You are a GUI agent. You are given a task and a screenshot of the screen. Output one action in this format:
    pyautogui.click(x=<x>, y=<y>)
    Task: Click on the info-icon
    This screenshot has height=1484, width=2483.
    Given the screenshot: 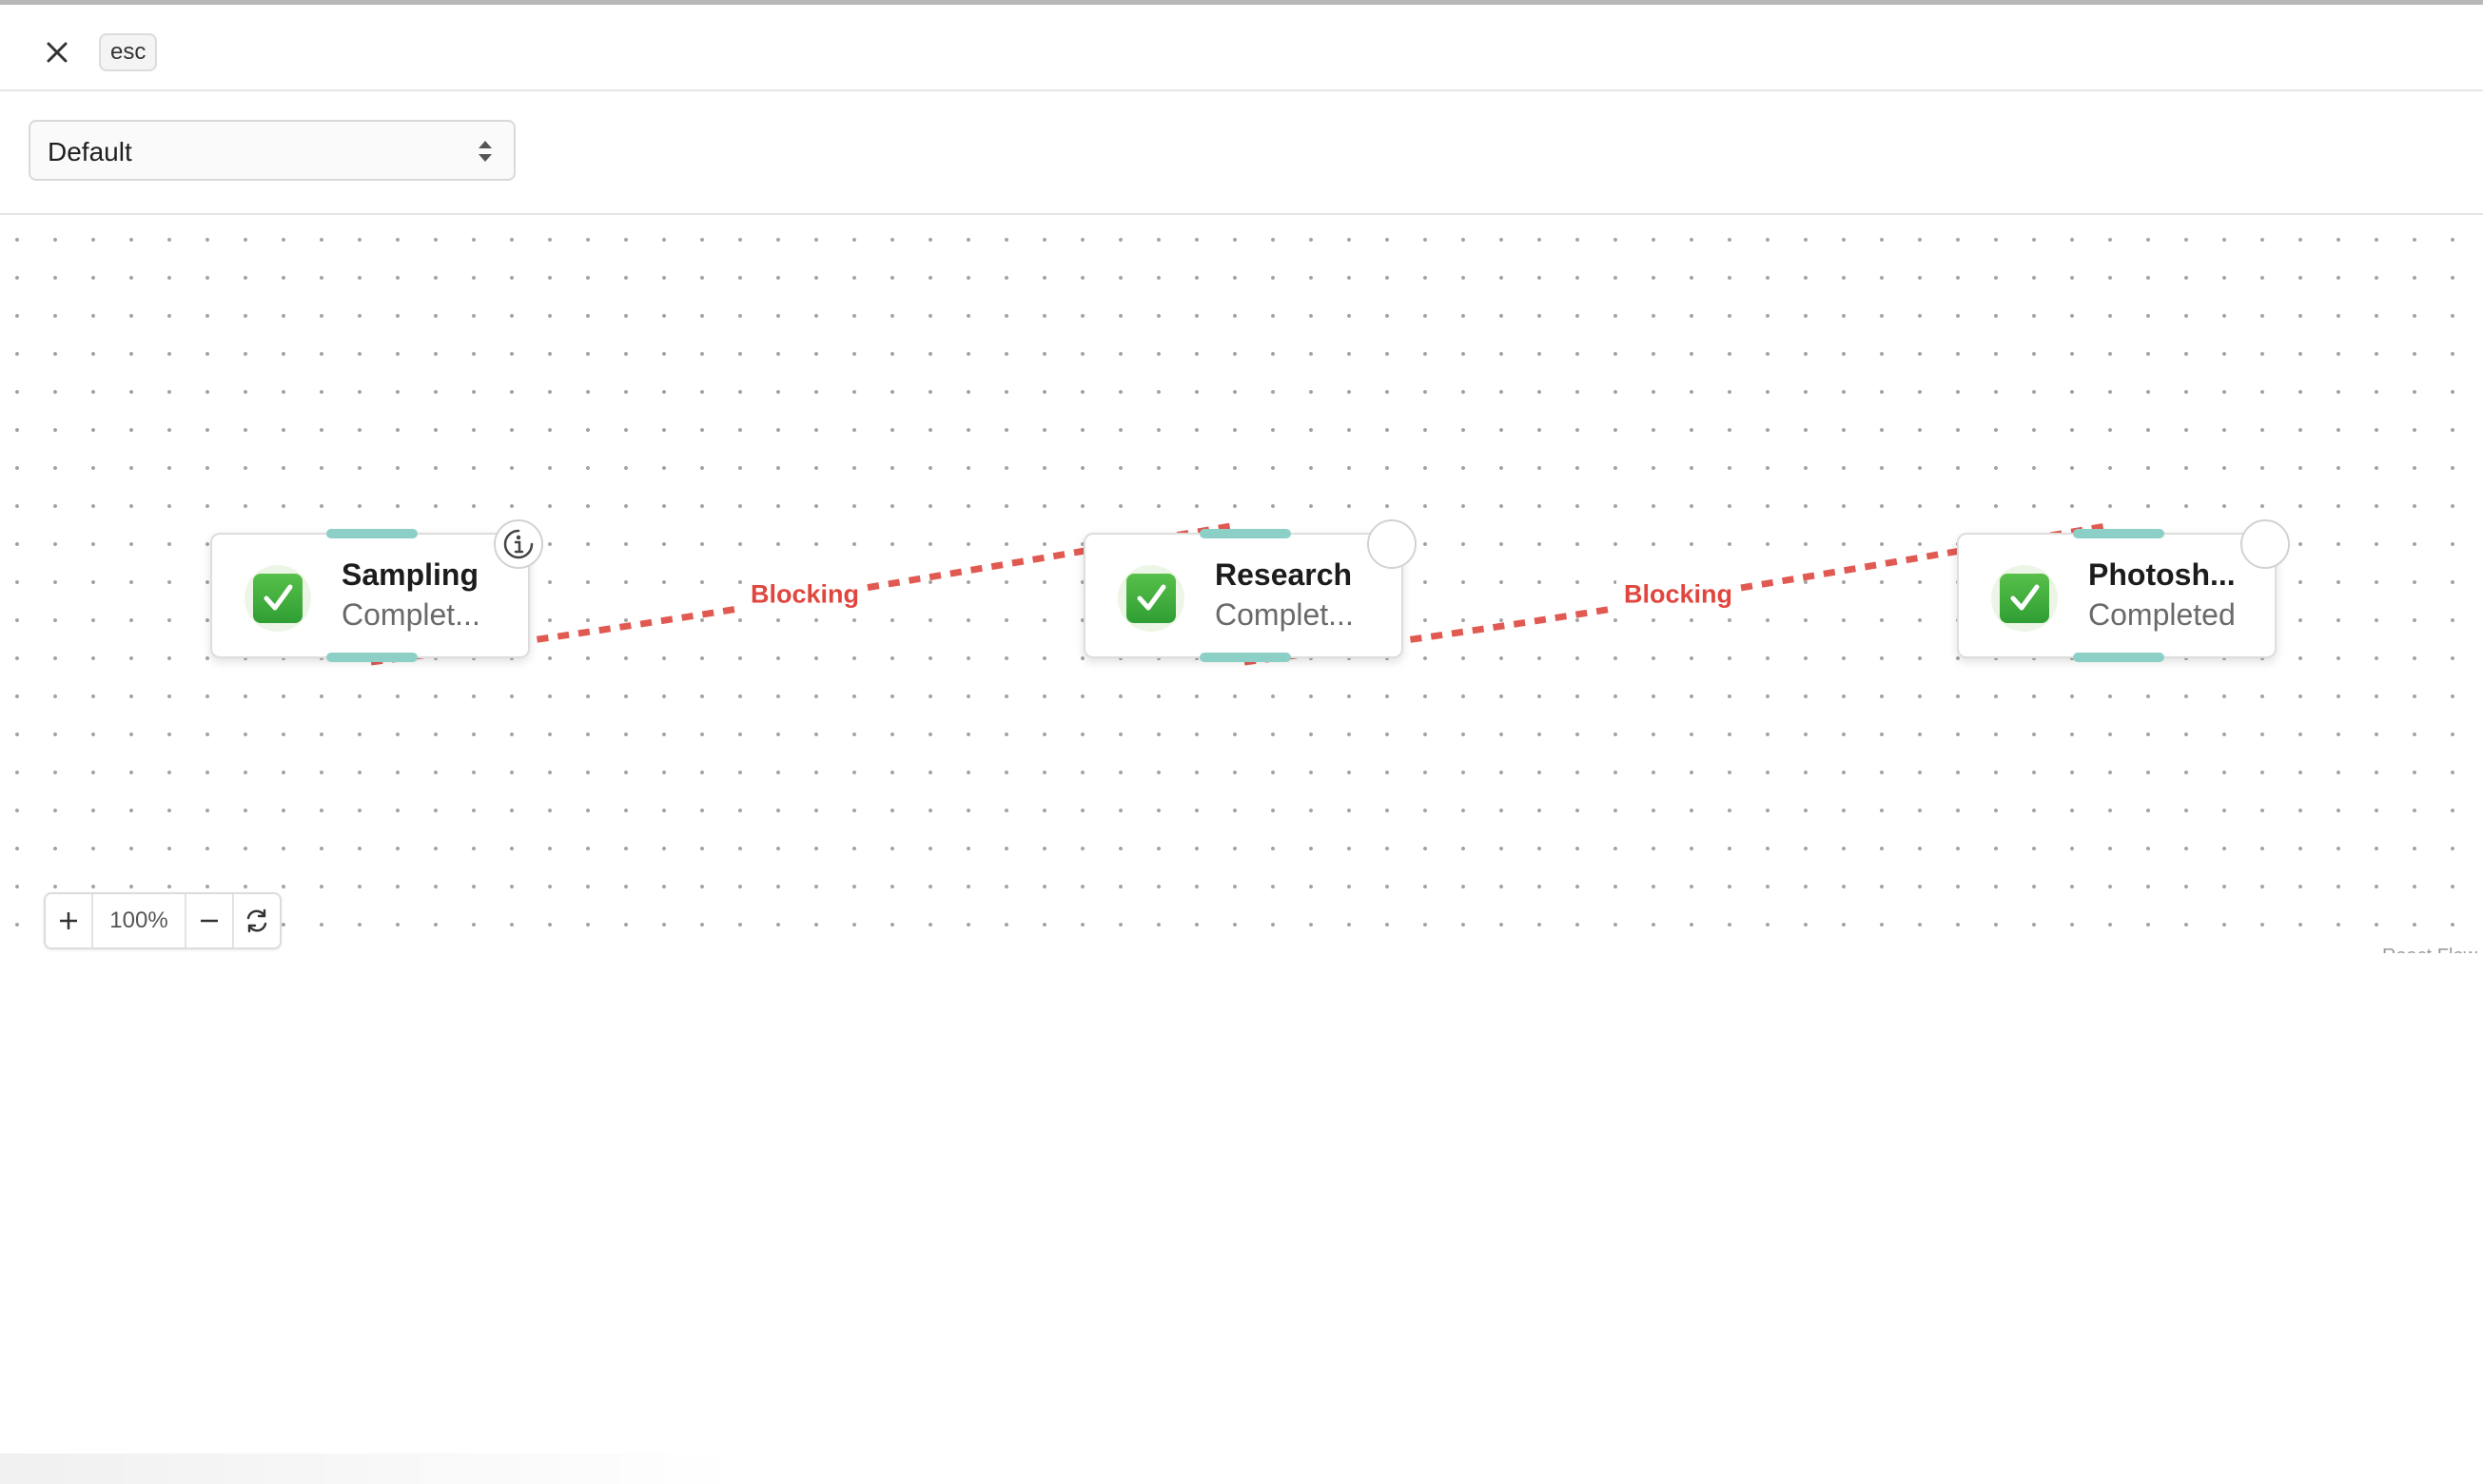 What is the action you would take?
    pyautogui.click(x=518, y=544)
    